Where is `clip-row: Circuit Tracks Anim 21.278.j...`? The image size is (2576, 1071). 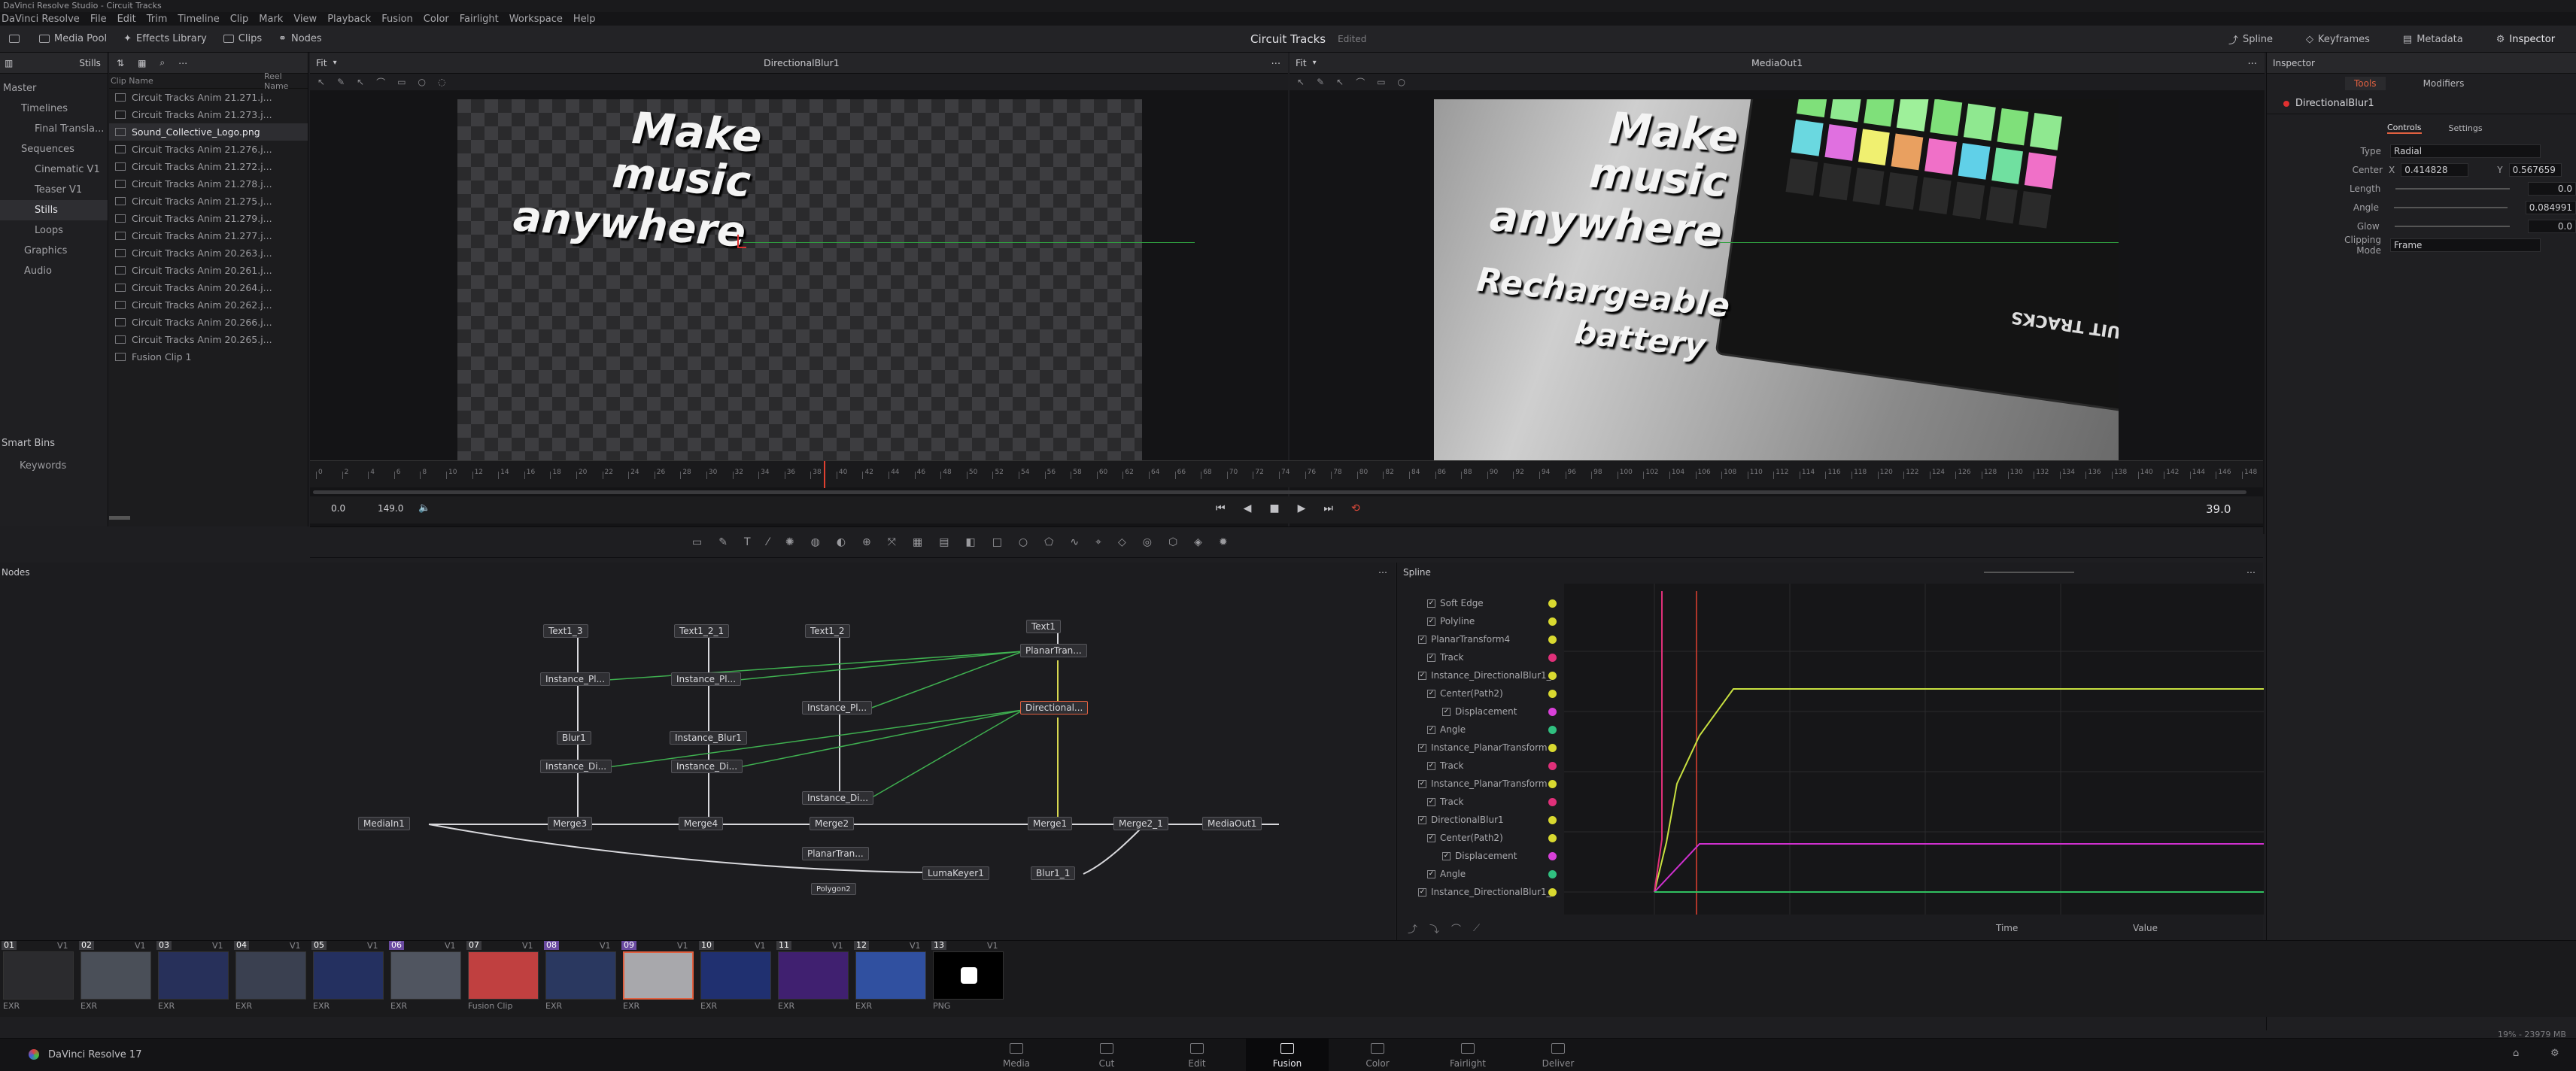
clip-row: Circuit Tracks Anim 21.278.j... is located at coordinates (208, 184).